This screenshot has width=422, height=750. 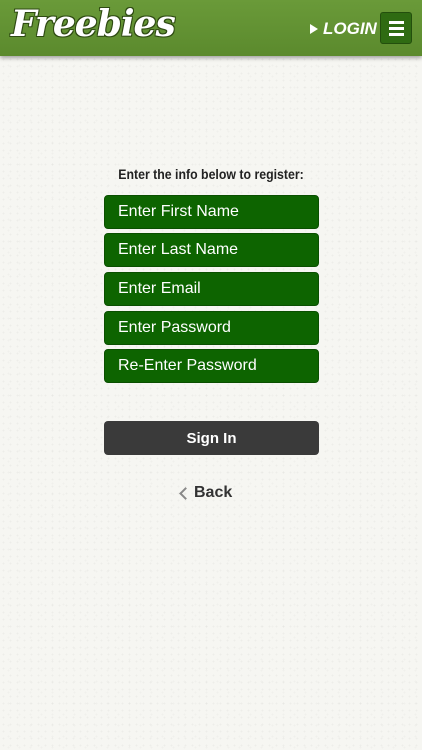 What do you see at coordinates (185, 493) in the screenshot?
I see `chevron-left-icon` at bounding box center [185, 493].